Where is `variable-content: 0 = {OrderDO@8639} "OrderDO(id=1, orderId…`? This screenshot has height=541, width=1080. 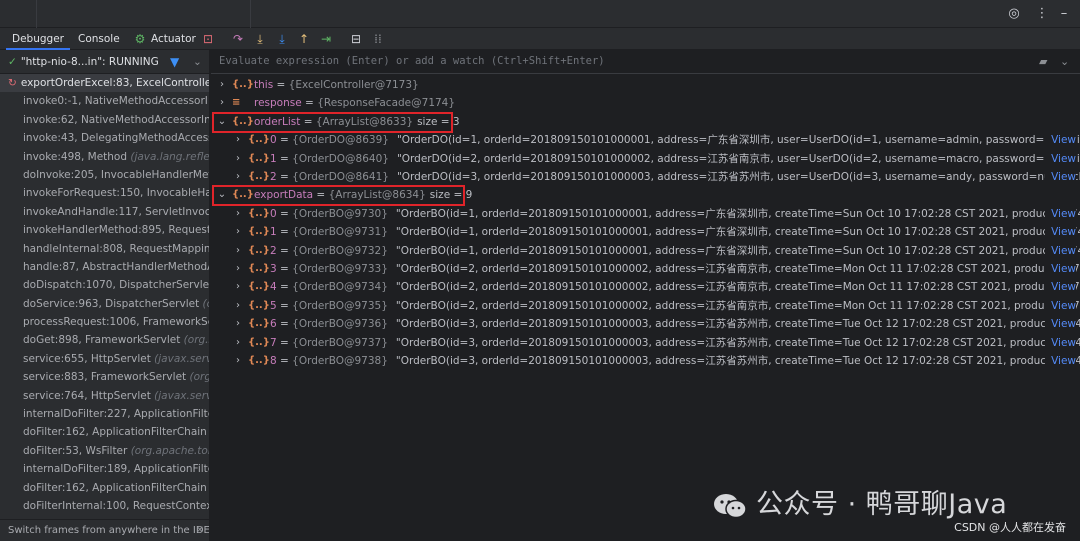
variable-content: 0 = {OrderDO@8639} "OrderDO(id=1, orderId… is located at coordinates (675, 140).